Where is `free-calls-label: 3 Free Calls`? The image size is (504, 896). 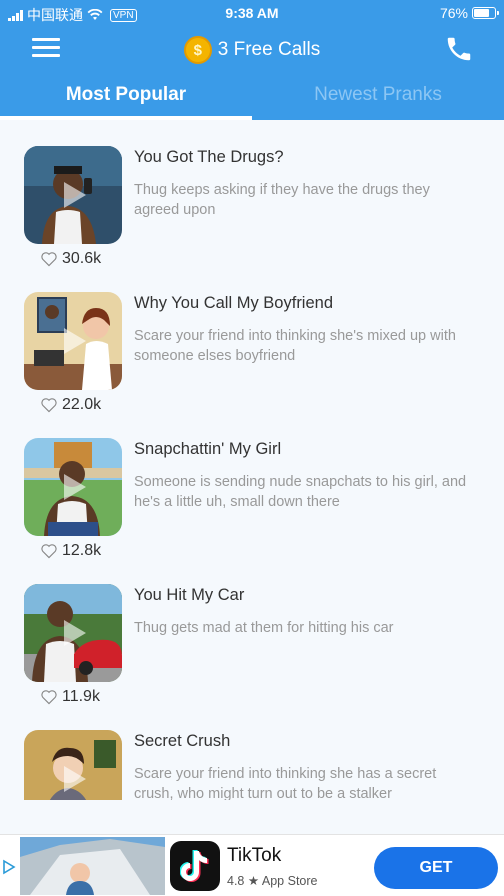
free-calls-label: 3 Free Calls is located at coordinates (269, 49).